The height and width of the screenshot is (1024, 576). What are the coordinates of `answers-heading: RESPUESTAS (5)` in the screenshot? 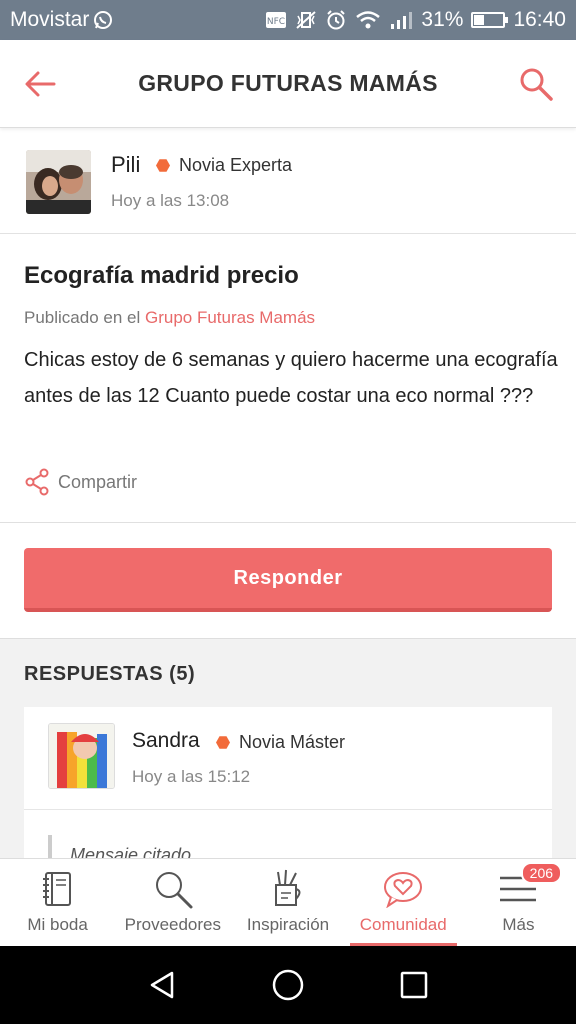 It's located at (110, 674).